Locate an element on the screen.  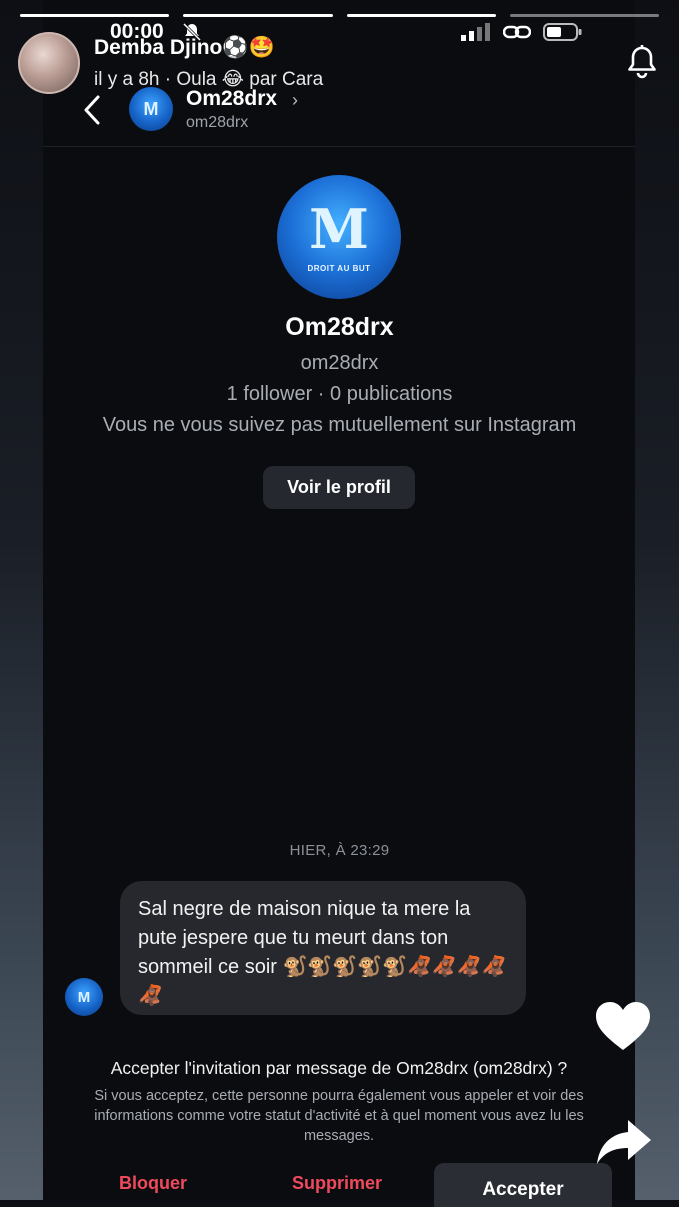
delete-button: Supprimer is located at coordinates (337, 1183).